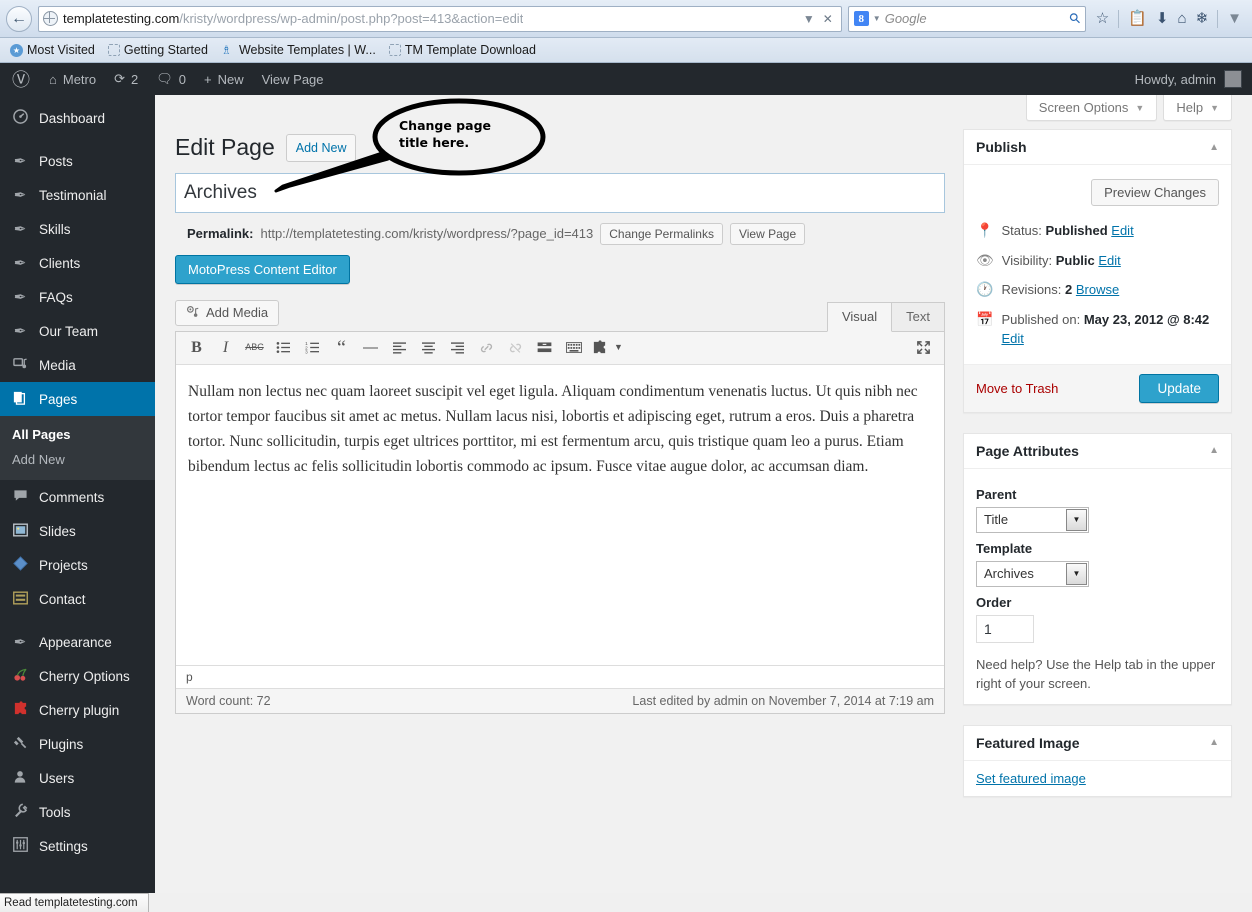  I want to click on visibility-edit-link: Edit, so click(1109, 260).